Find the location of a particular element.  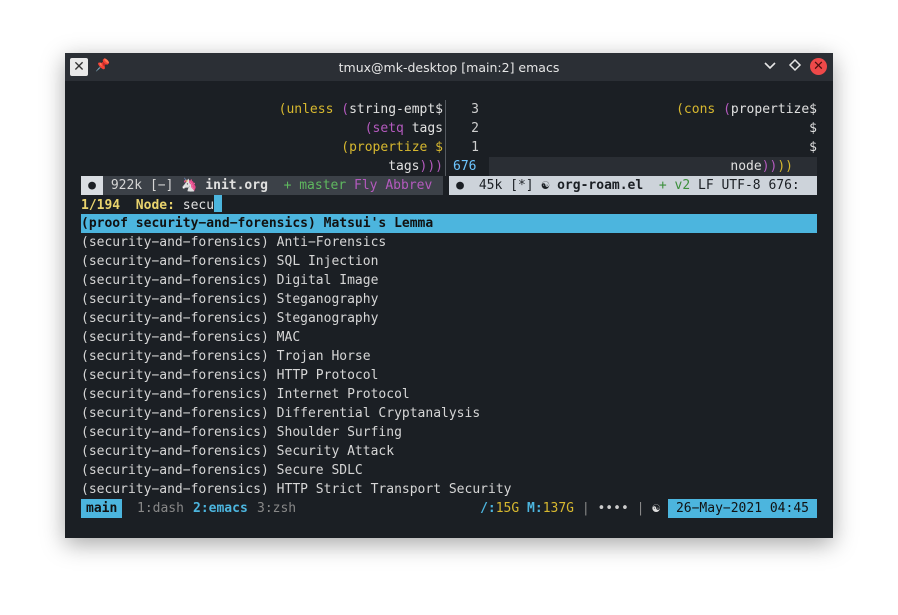

org-unicorn-icon: 🦄 is located at coordinates (189, 185).